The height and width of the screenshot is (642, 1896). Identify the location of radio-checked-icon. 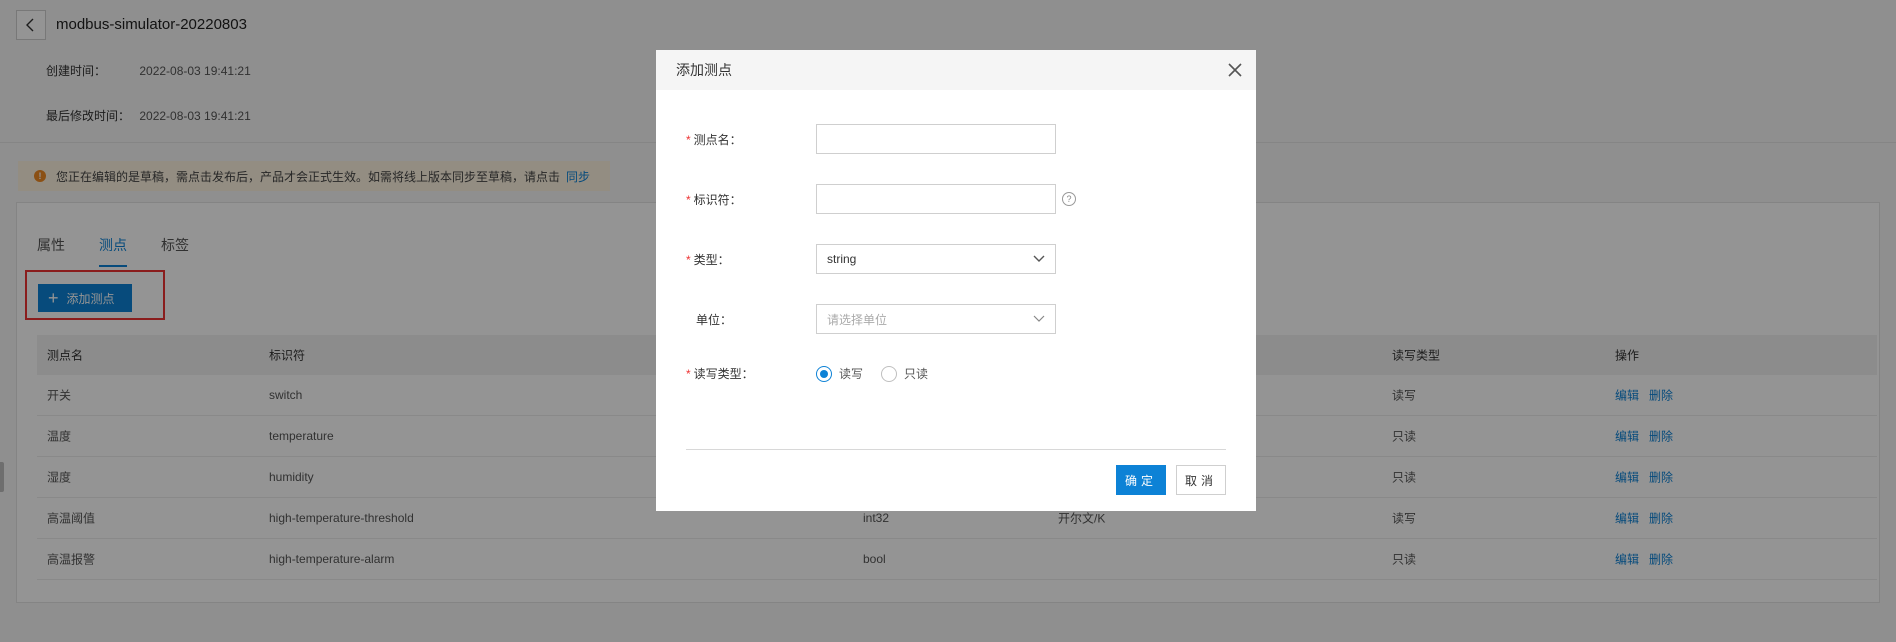
(824, 373).